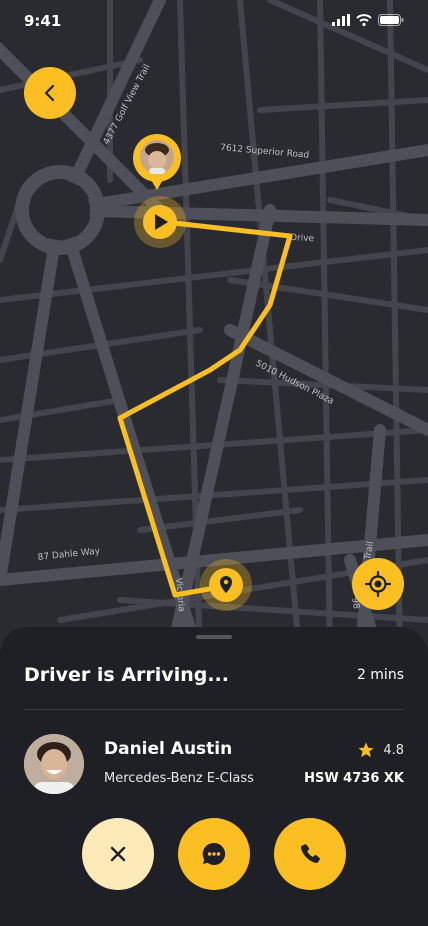 This screenshot has height=926, width=428. What do you see at coordinates (380, 675) in the screenshot?
I see `eta-label: 2 mins` at bounding box center [380, 675].